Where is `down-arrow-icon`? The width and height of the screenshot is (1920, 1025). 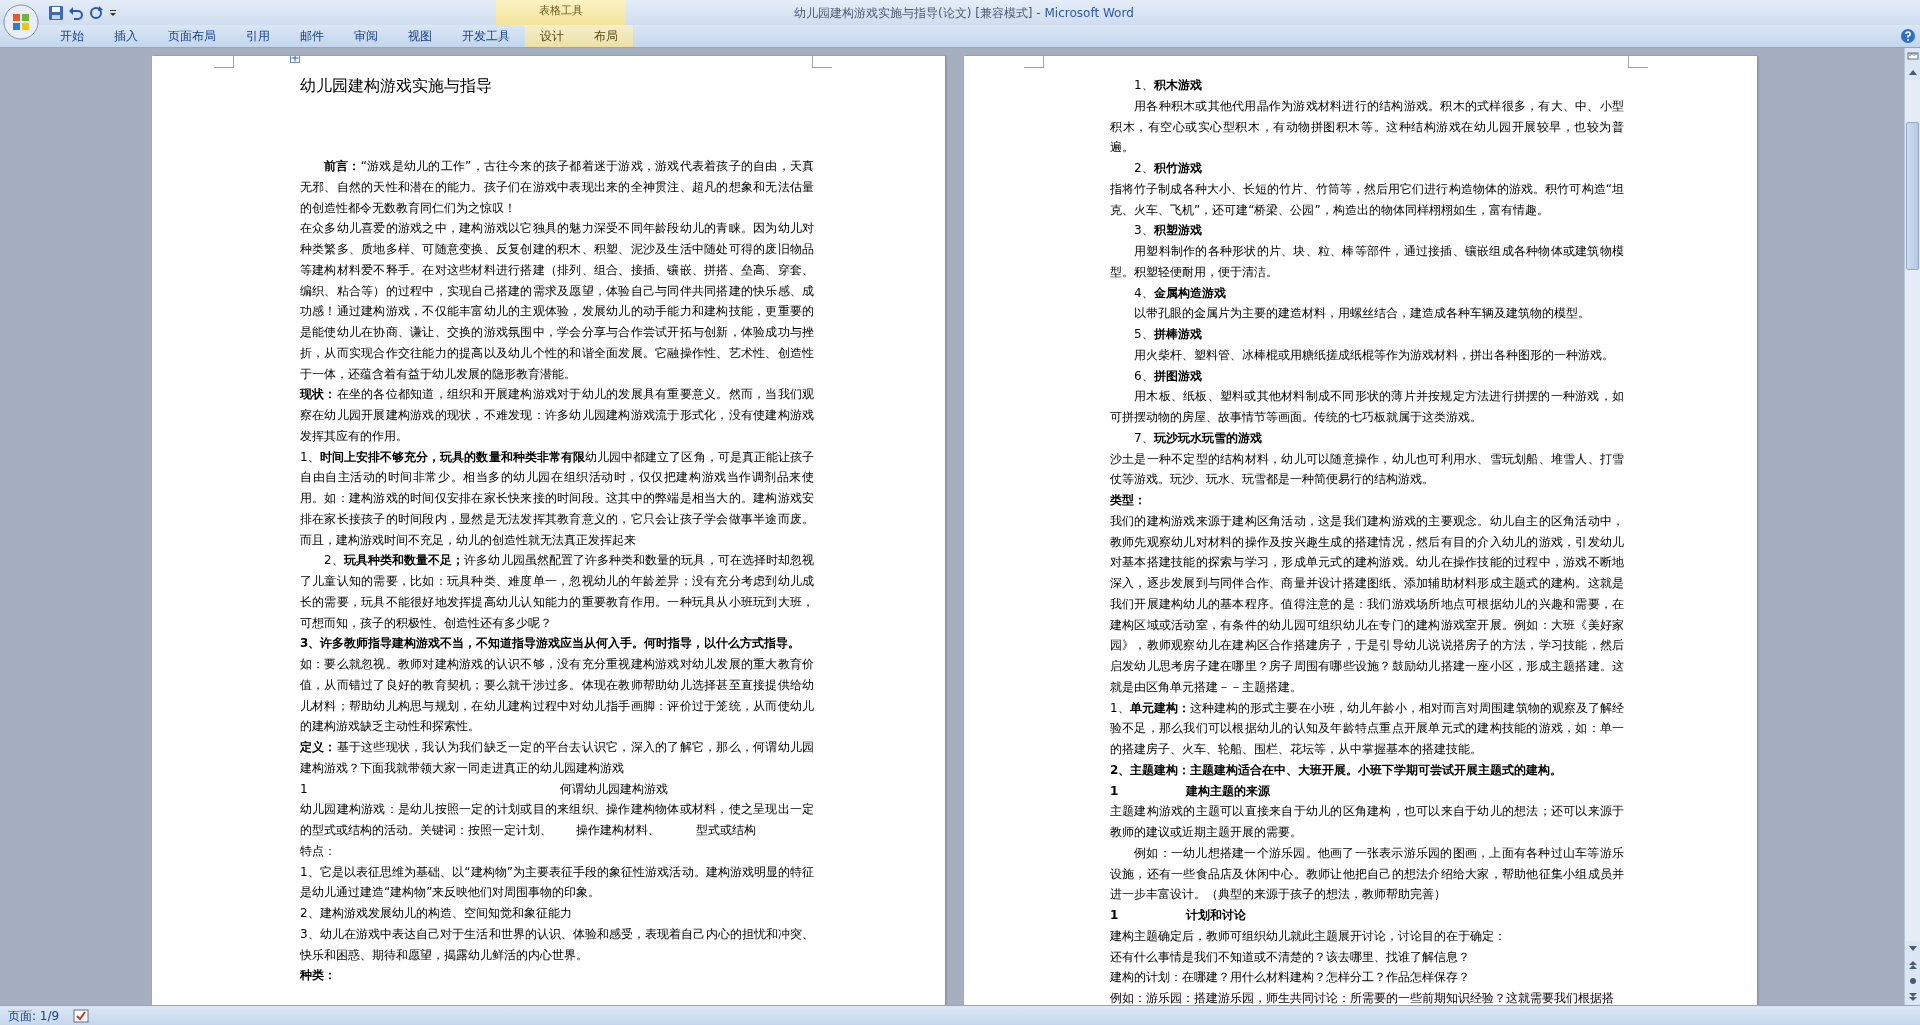 down-arrow-icon is located at coordinates (1913, 949).